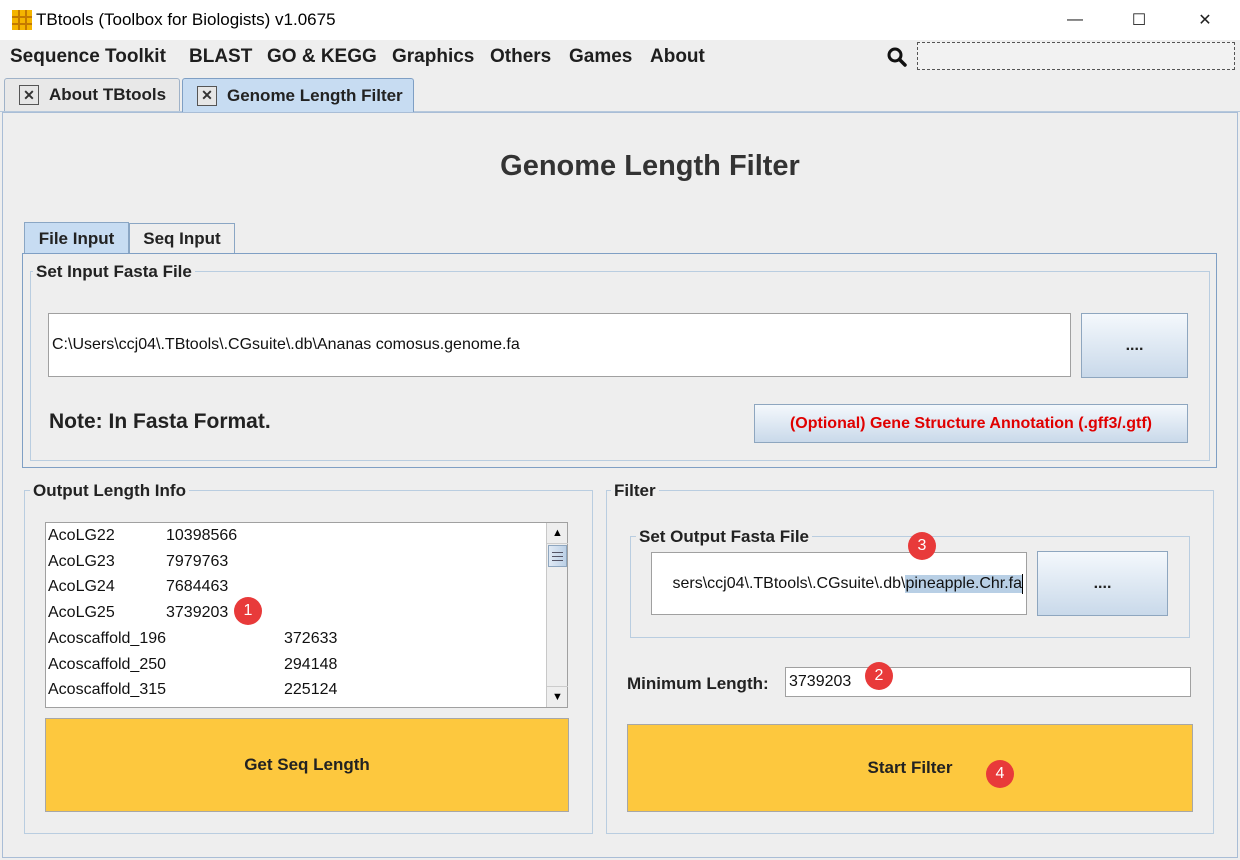 This screenshot has height=860, width=1240. Describe the element at coordinates (677, 57) in the screenshot. I see `menu-about: About` at that location.